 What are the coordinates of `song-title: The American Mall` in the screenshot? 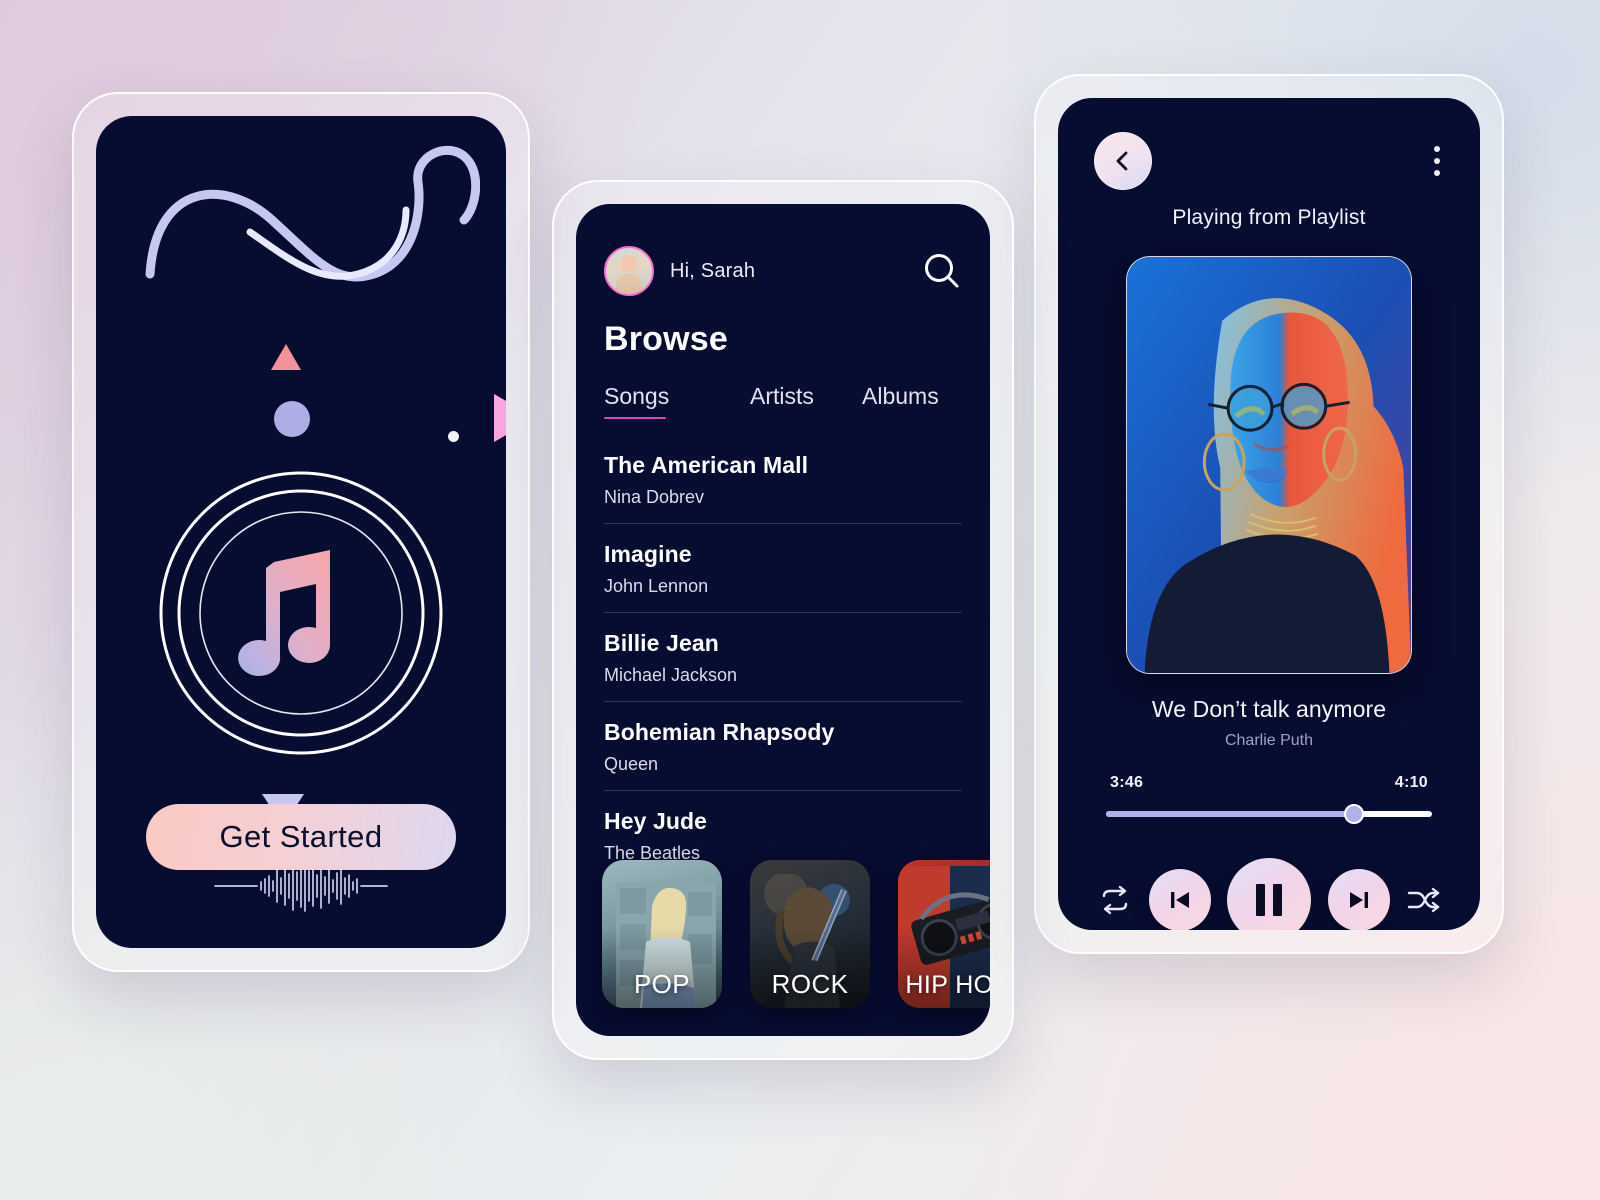 It's located at (706, 465).